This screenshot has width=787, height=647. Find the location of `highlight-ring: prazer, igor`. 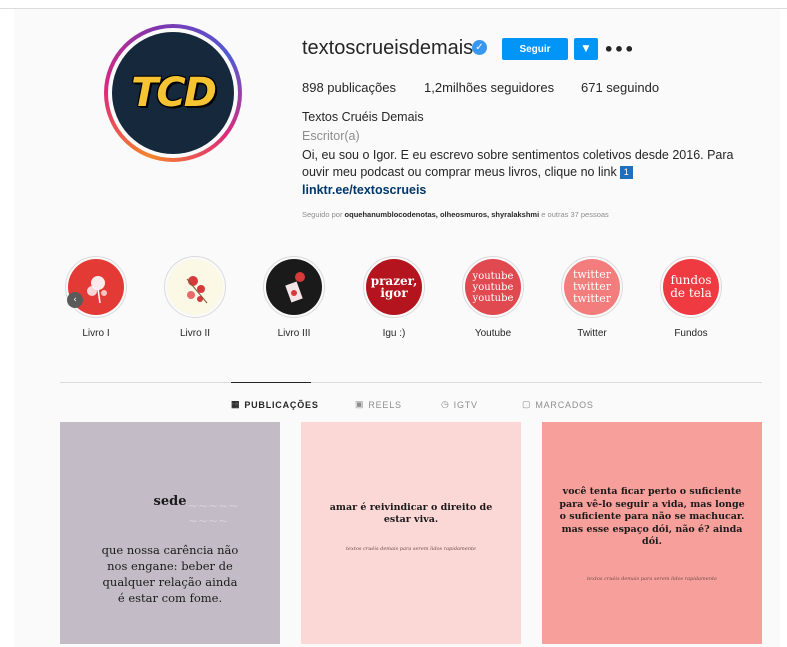

highlight-ring: prazer, igor is located at coordinates (394, 287).